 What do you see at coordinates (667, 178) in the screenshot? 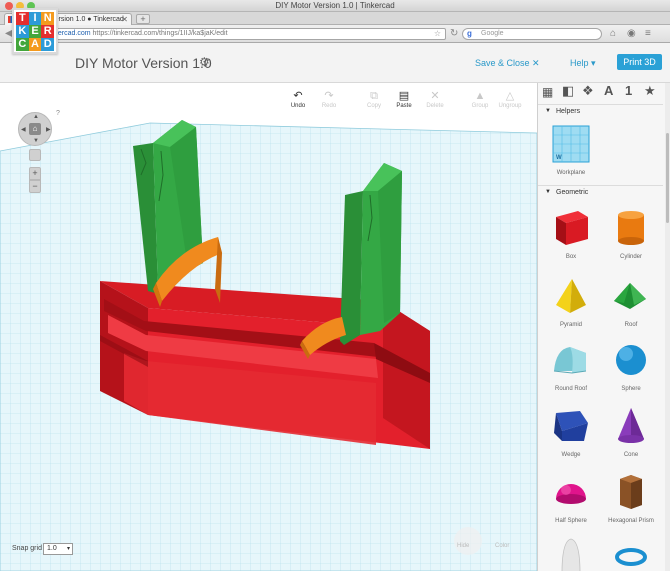
I see `scrollbar-thumb` at bounding box center [667, 178].